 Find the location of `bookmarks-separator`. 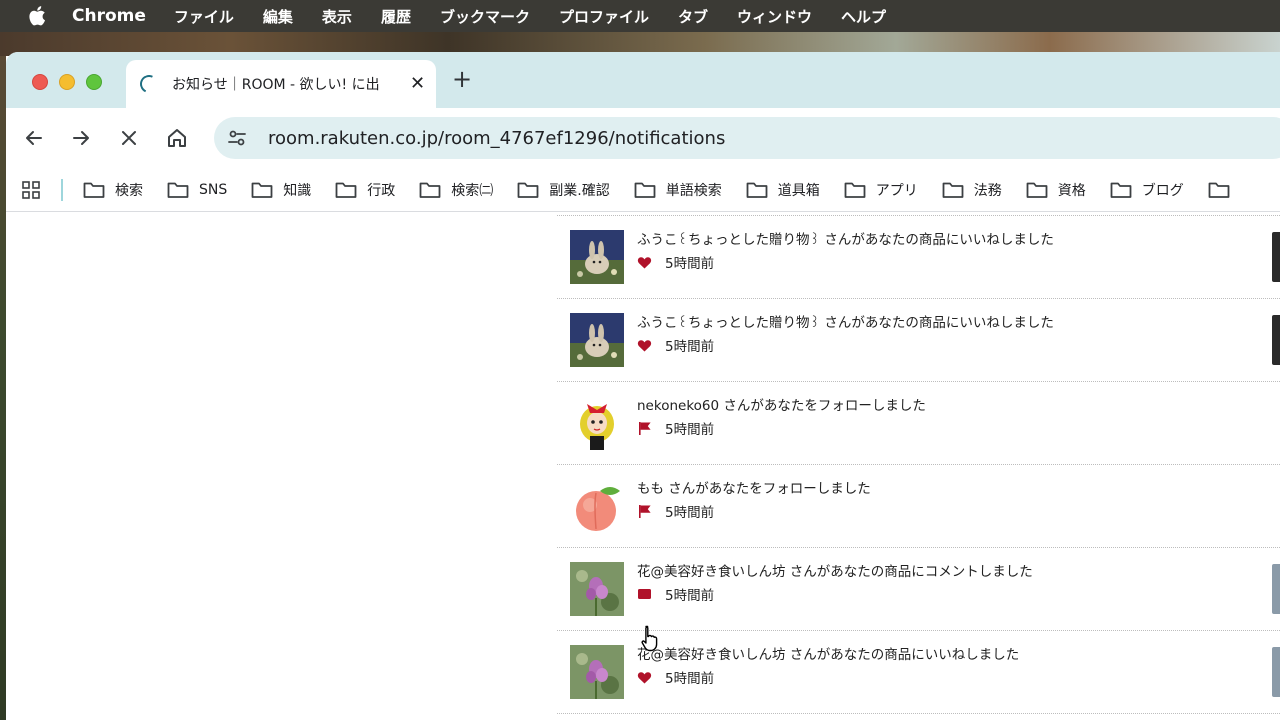

bookmarks-separator is located at coordinates (62, 189).